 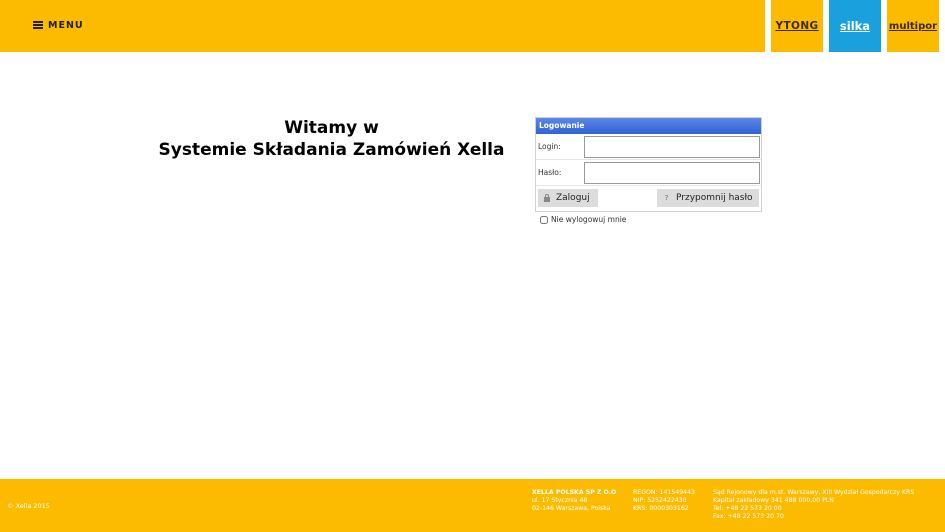 I want to click on login-buttons: Zaloguj ? Przypomnij hasło, so click(x=648, y=198).